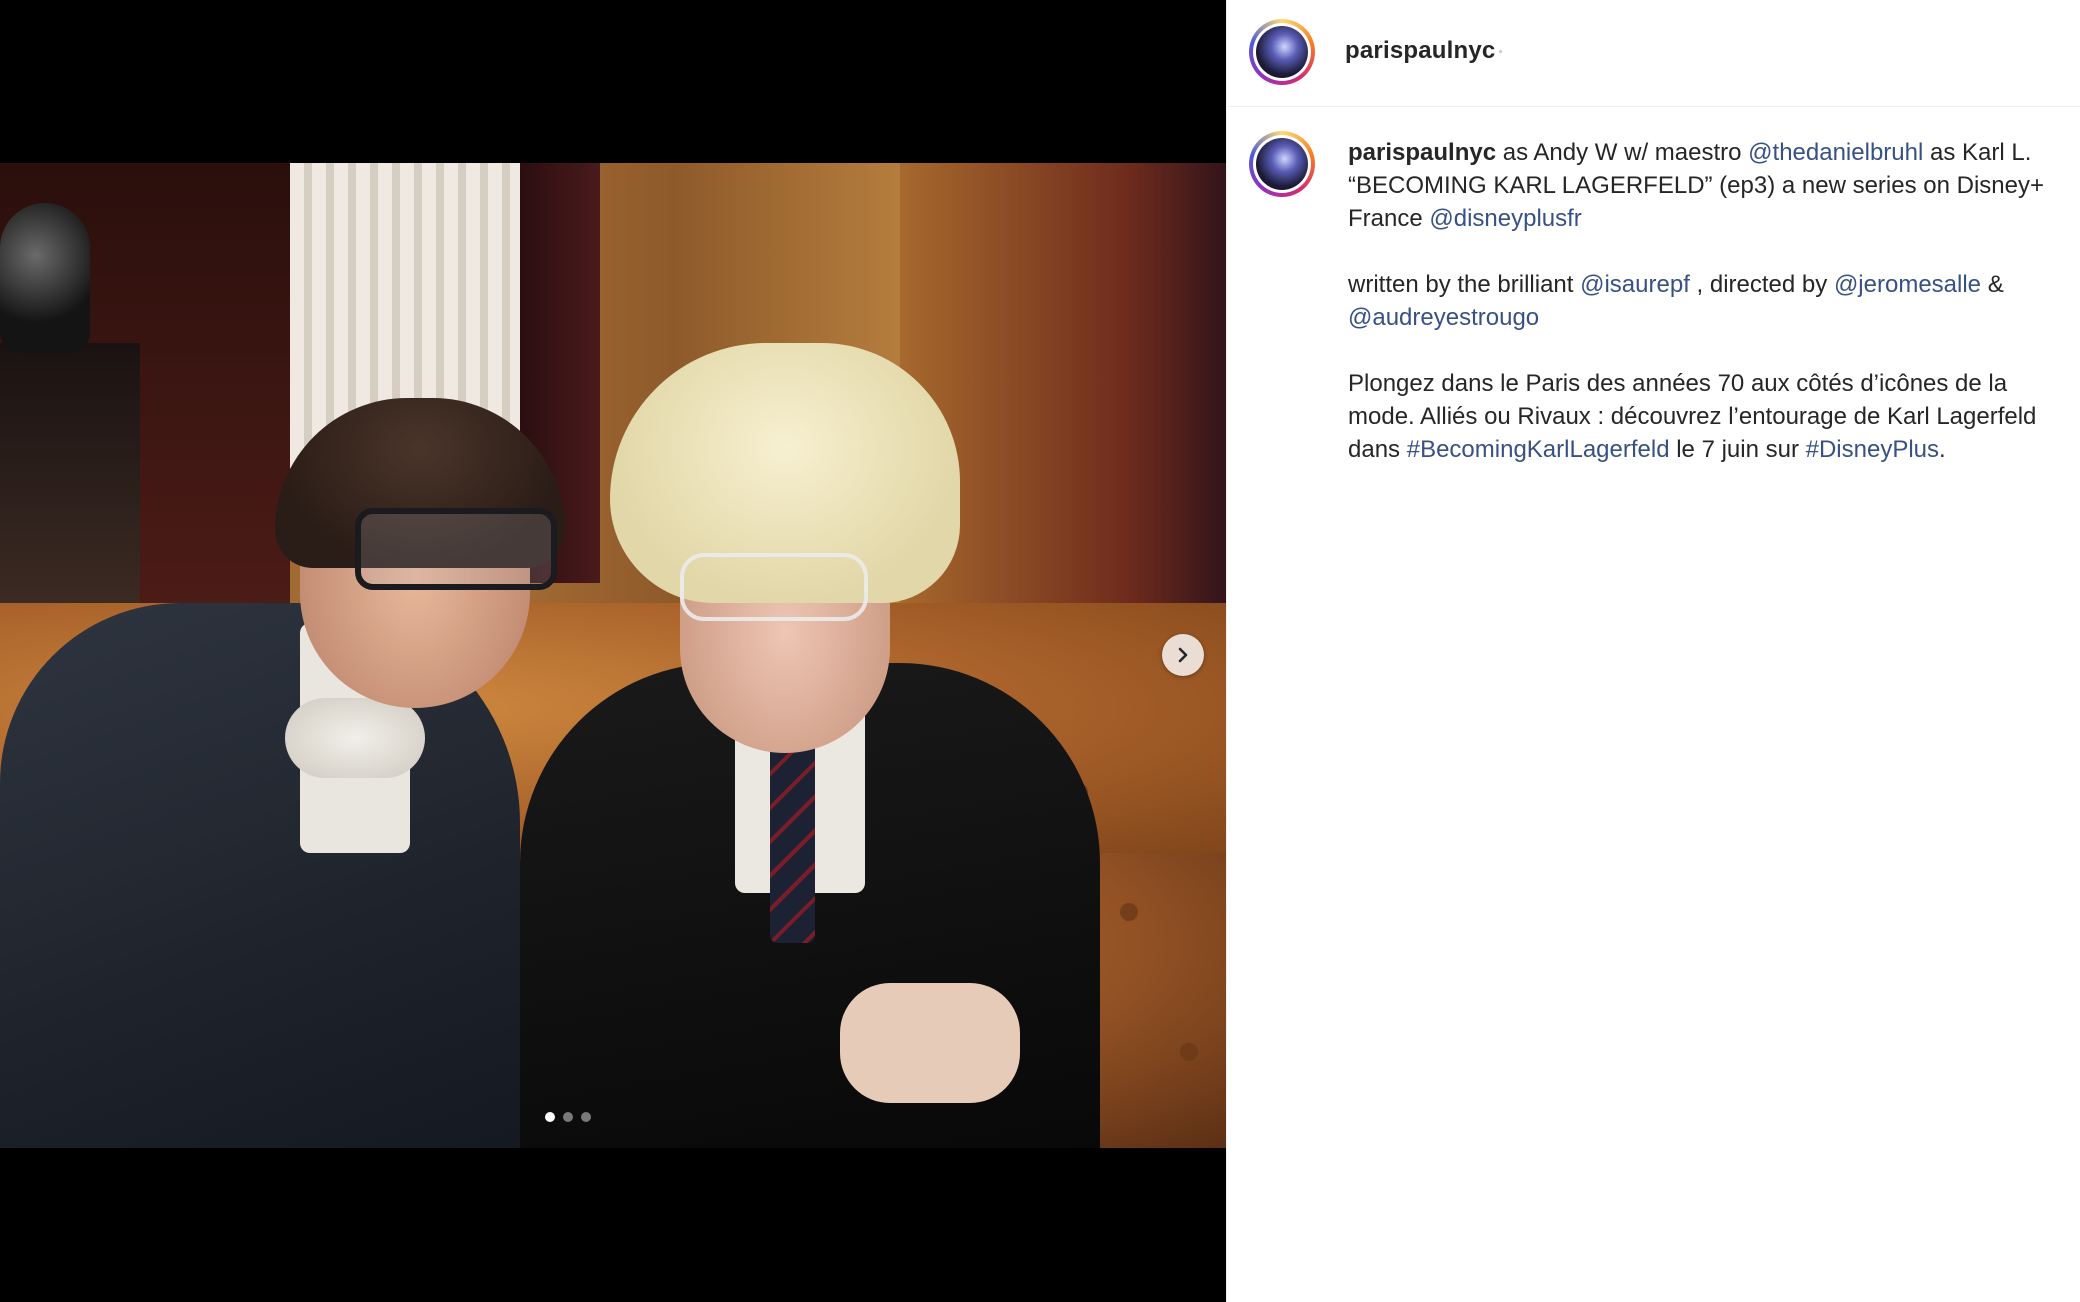 This screenshot has width=2080, height=1302. I want to click on caption-text-run: , directed by, so click(1761, 284).